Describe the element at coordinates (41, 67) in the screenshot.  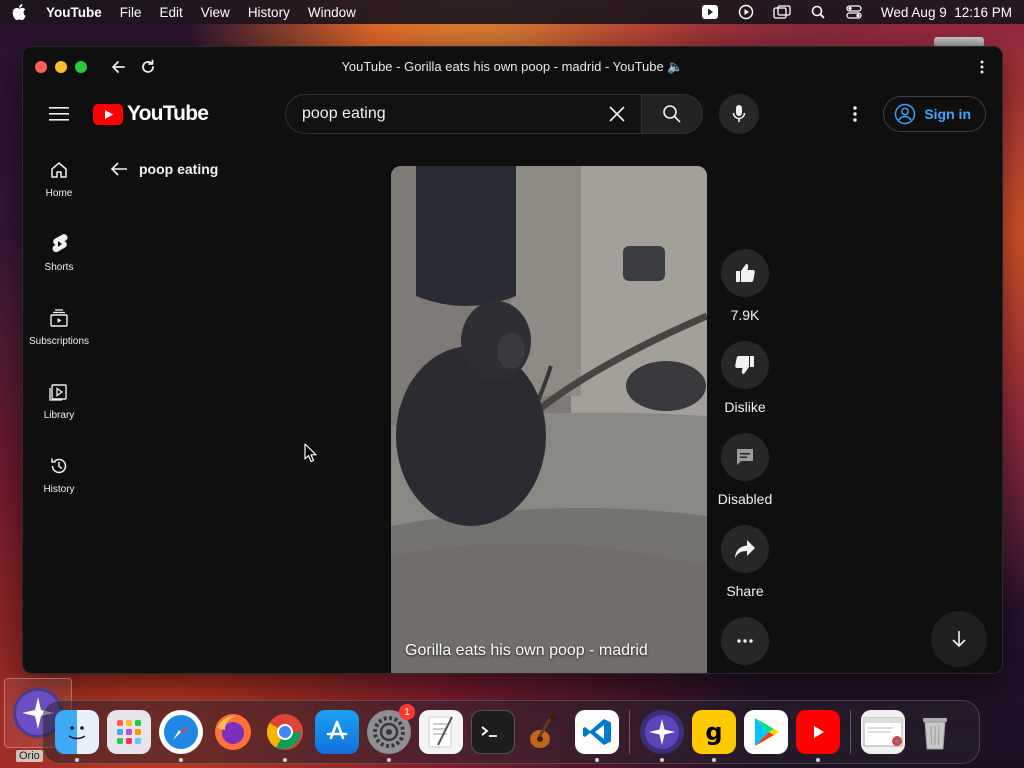
I see `close-window-button` at that location.